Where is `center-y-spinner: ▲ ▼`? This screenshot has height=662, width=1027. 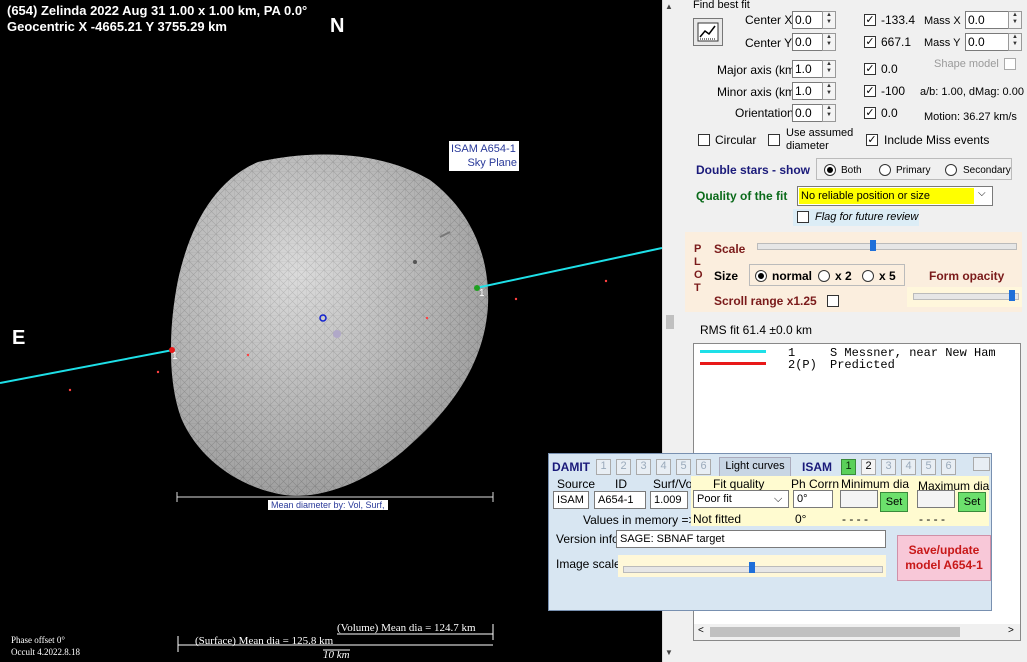 center-y-spinner: ▲ ▼ is located at coordinates (829, 42).